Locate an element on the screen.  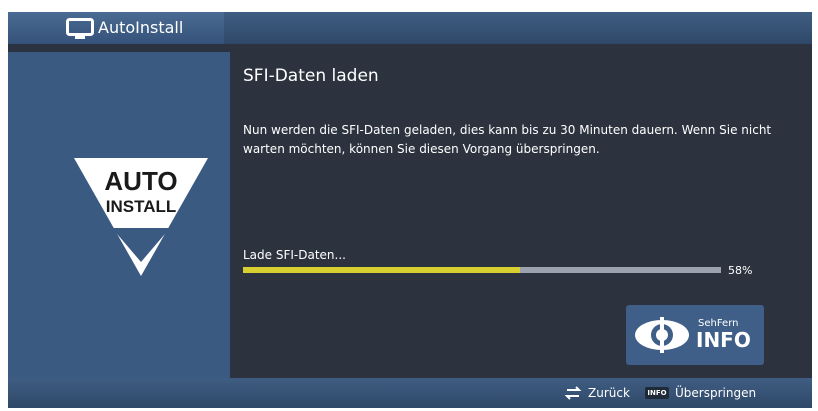
sehfern-info-badge: SehFern INFO is located at coordinates (695, 335).